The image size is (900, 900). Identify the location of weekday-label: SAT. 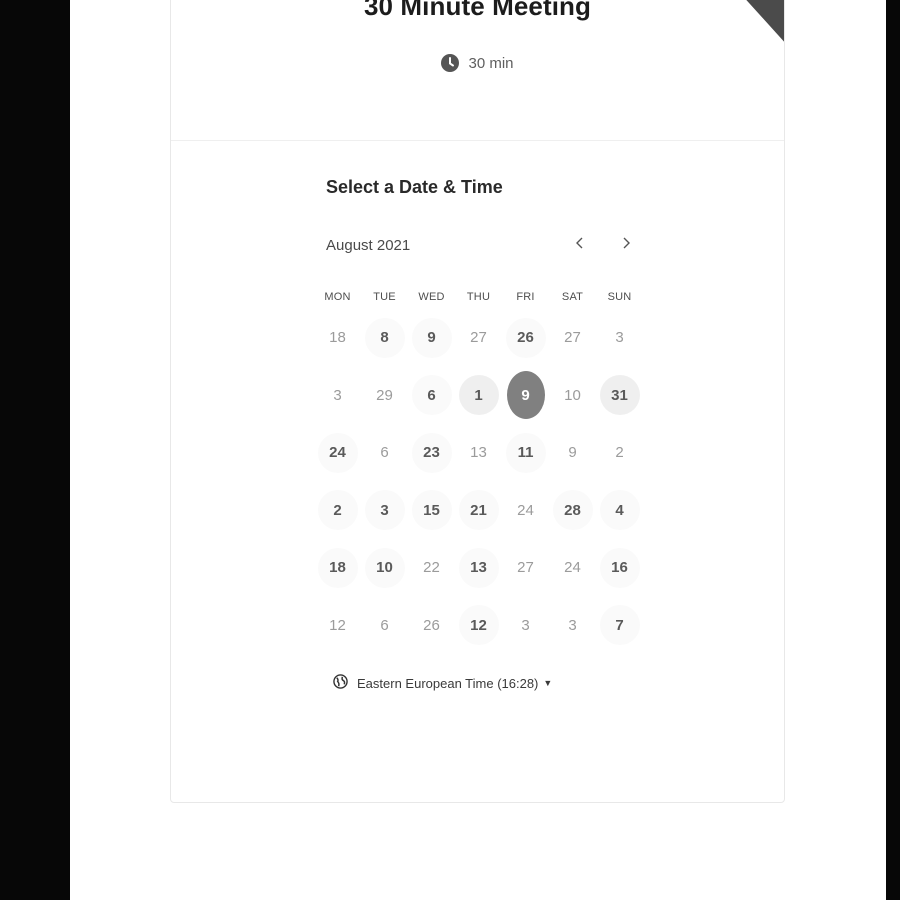
(572, 297).